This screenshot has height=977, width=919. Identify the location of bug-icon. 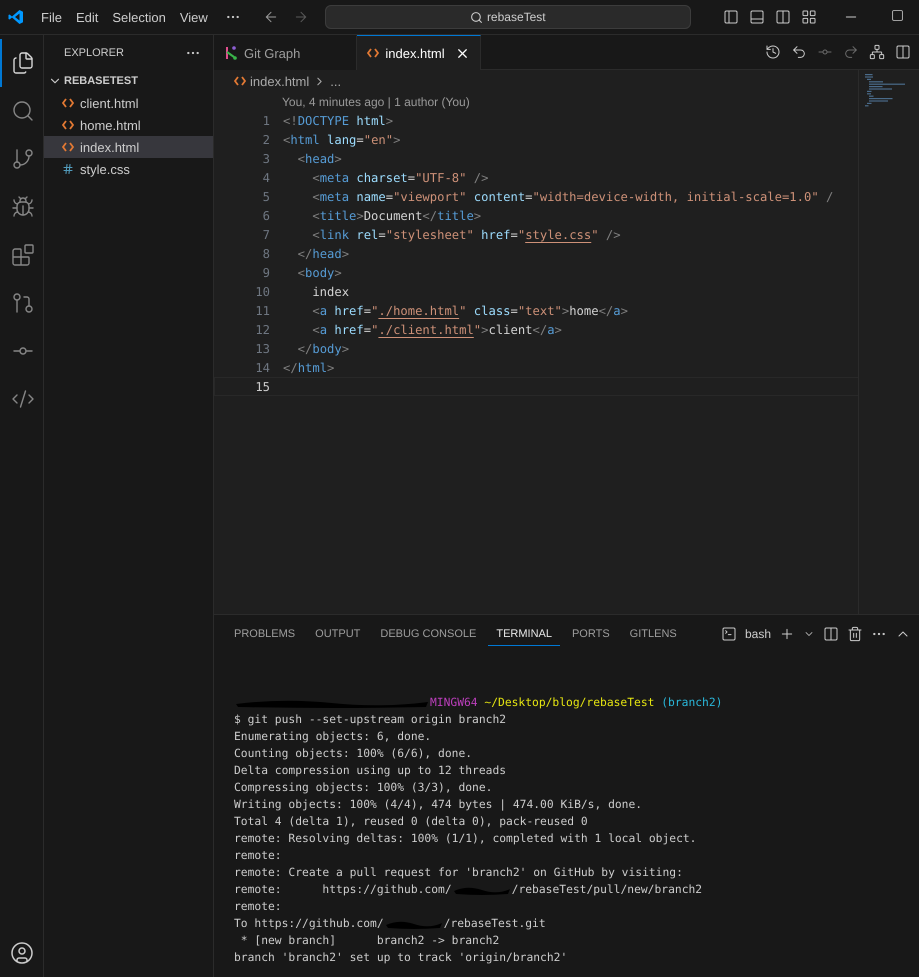
(22, 207).